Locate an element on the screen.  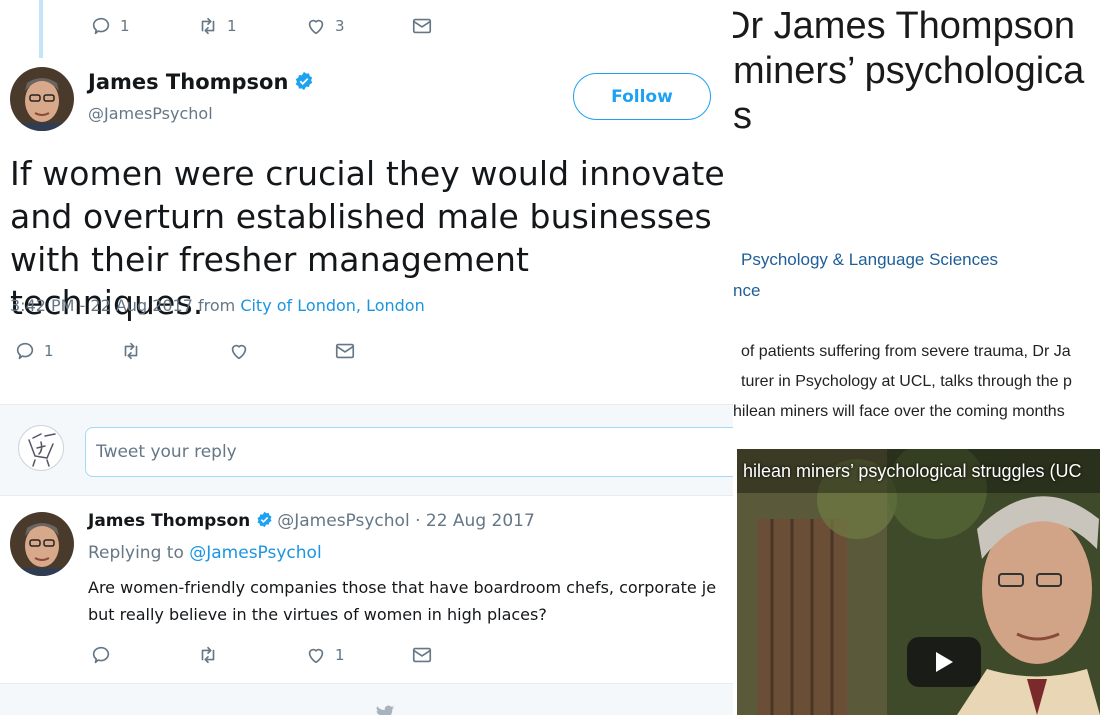
retweet-count: 1 is located at coordinates (232, 26).